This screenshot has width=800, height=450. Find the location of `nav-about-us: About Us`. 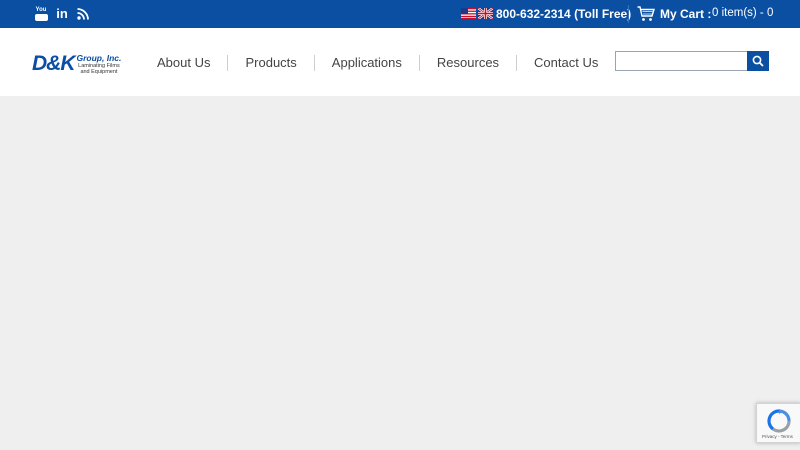

nav-about-us: About Us is located at coordinates (183, 63).